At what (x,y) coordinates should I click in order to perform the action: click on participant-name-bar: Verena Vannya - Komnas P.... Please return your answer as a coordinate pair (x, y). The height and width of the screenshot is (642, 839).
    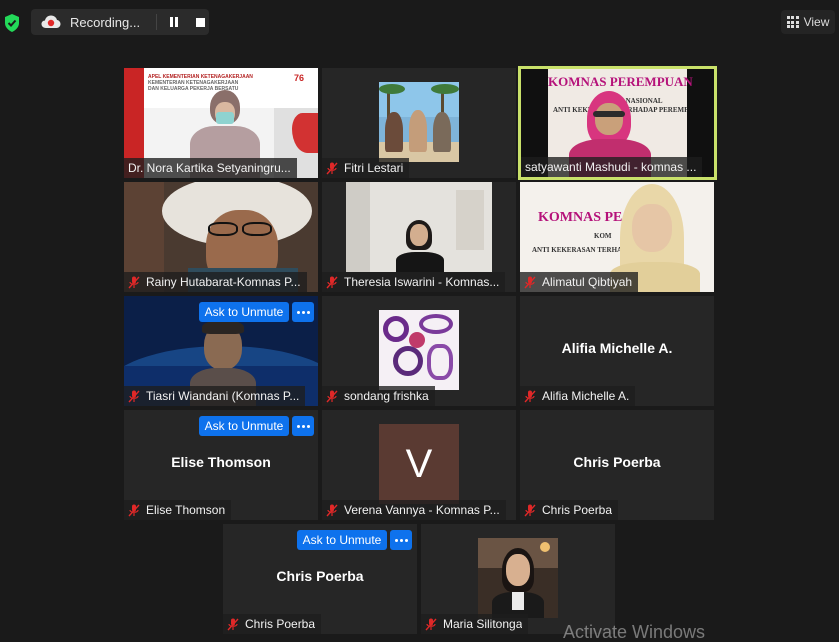
    Looking at the image, I should click on (414, 510).